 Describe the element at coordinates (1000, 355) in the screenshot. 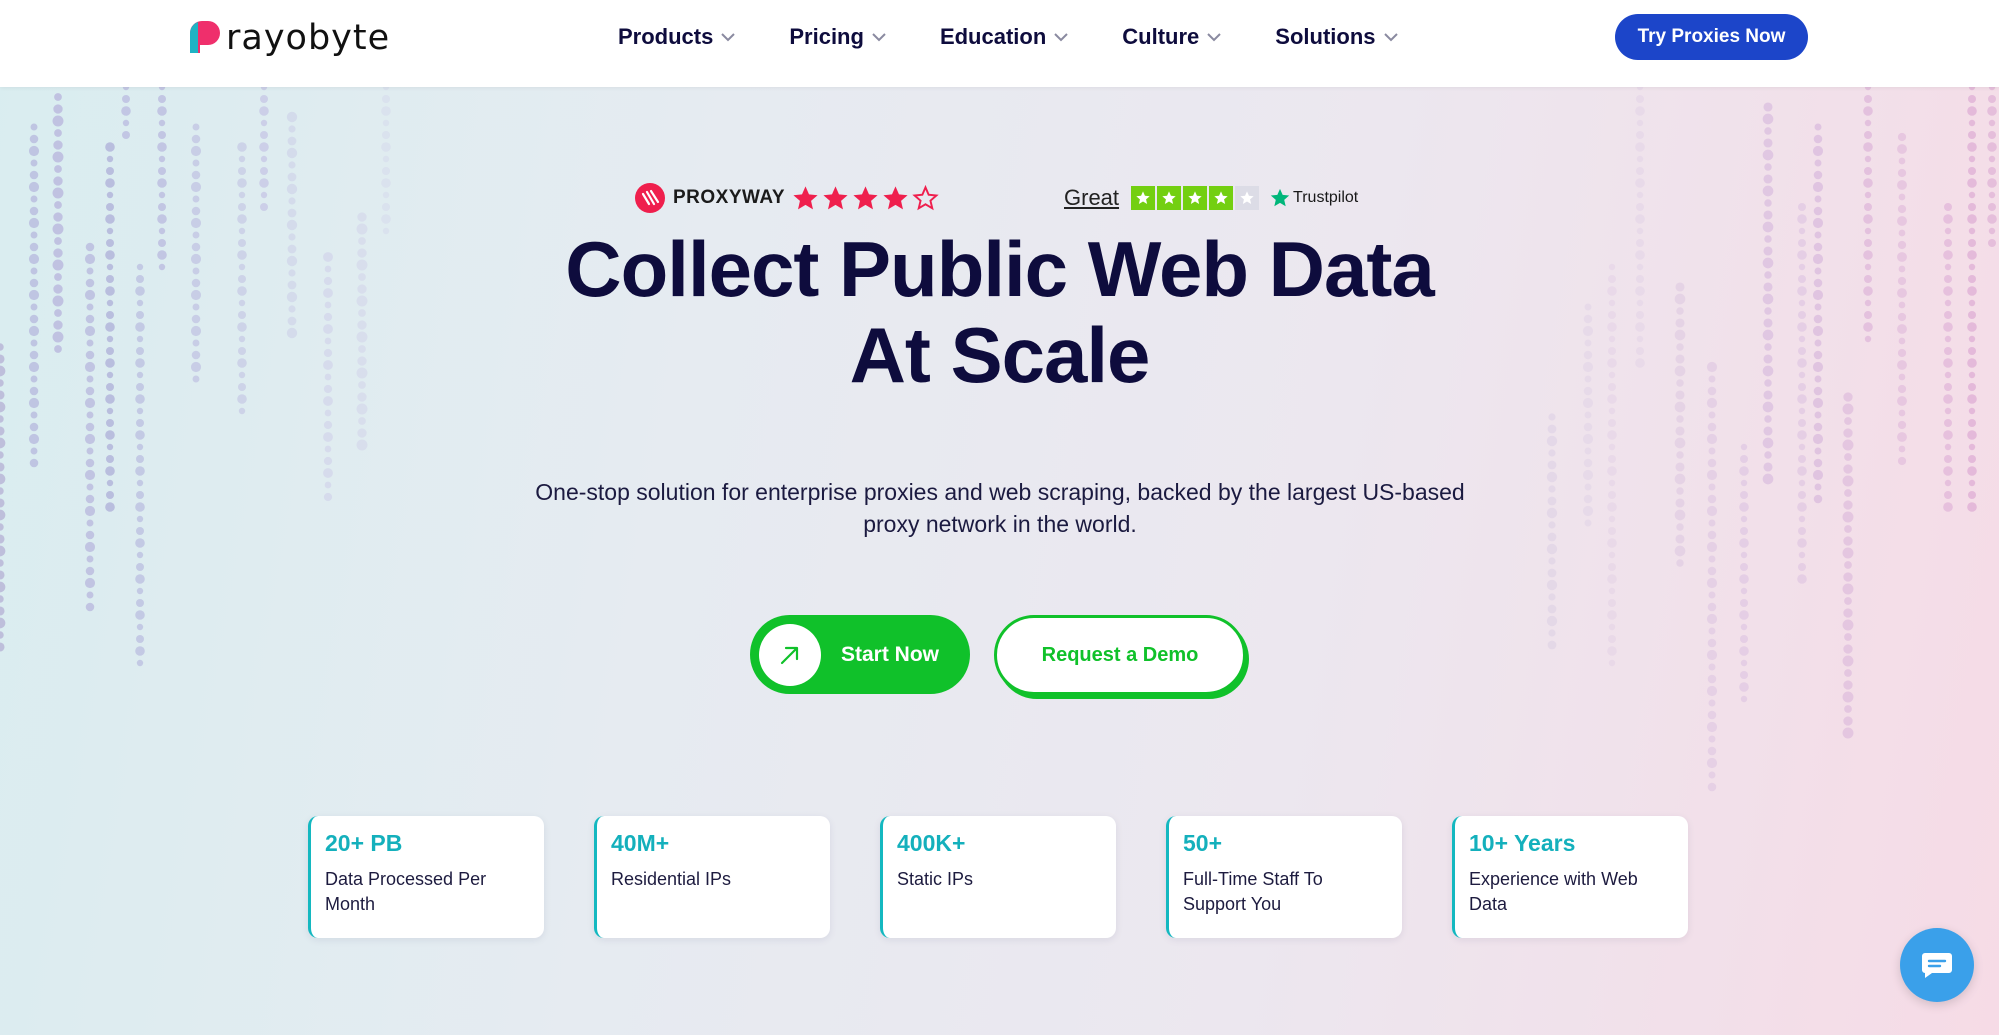

I see `hero-title-line2: At Scale` at that location.